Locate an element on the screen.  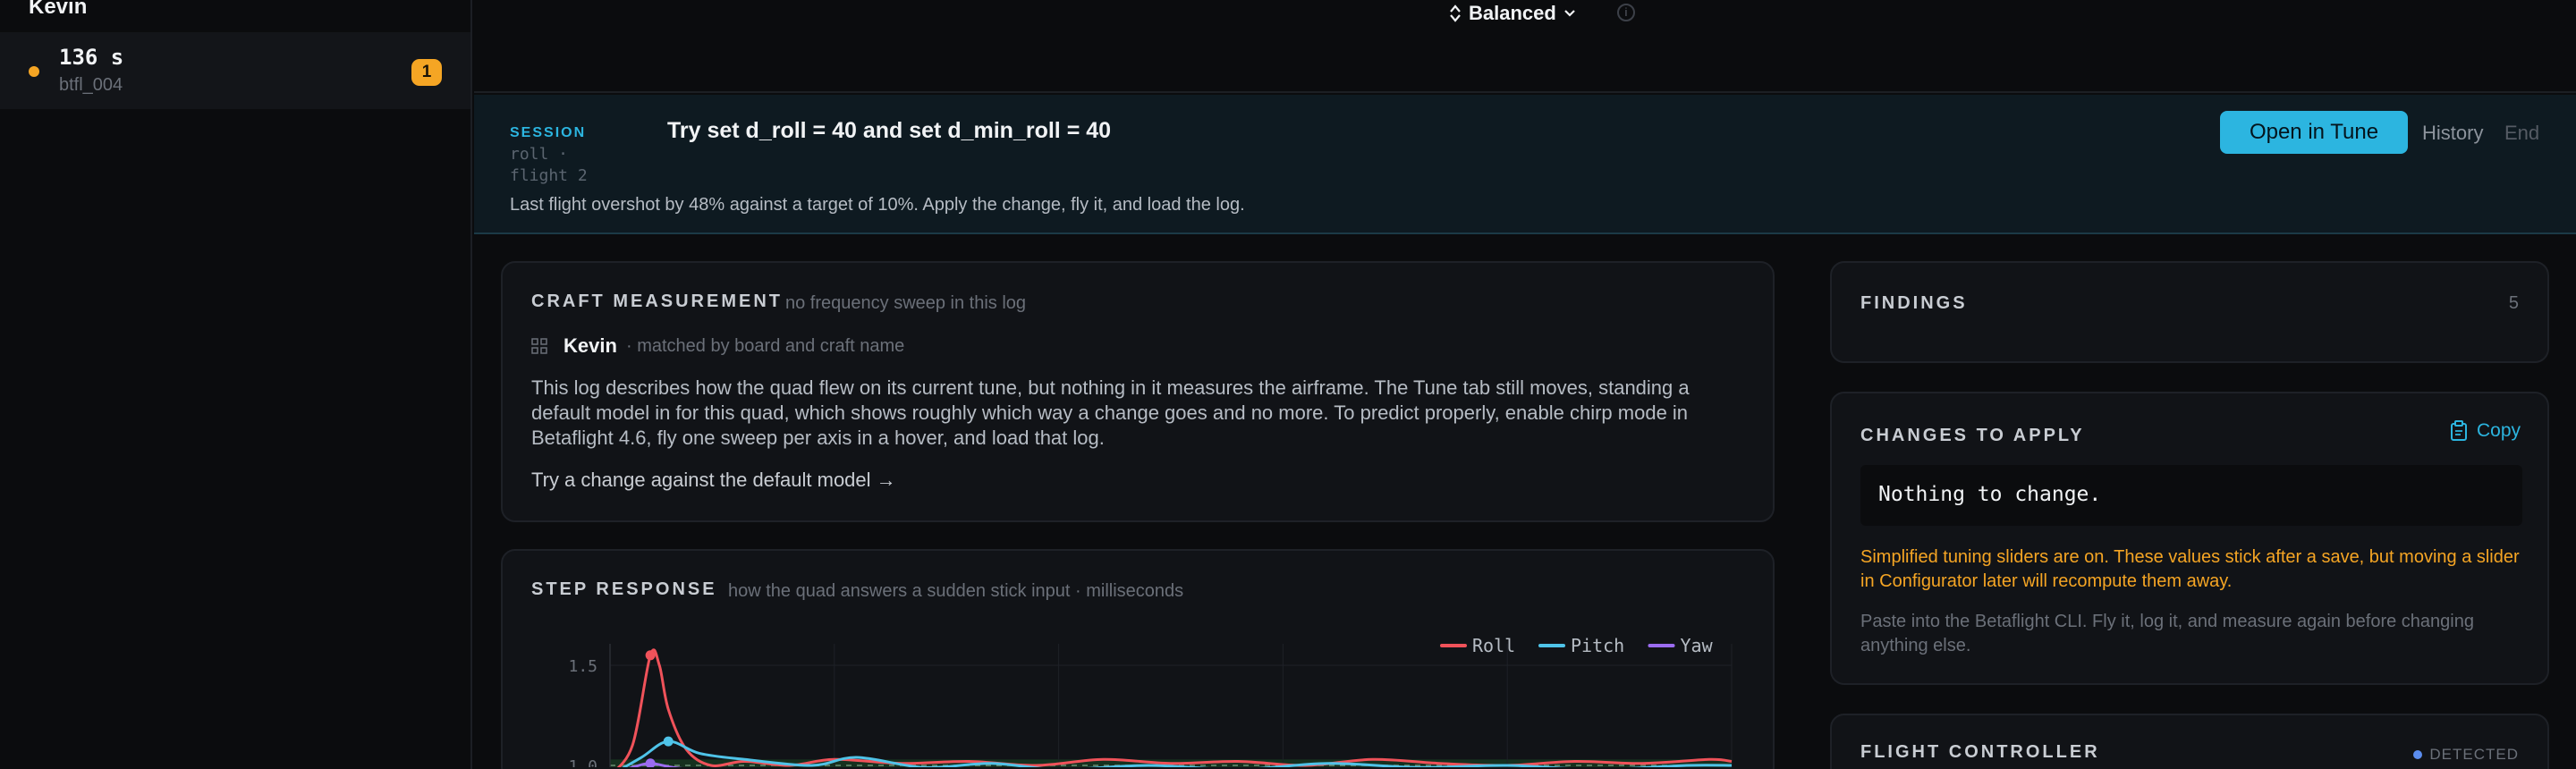
session-list-item is located at coordinates (235, 71).